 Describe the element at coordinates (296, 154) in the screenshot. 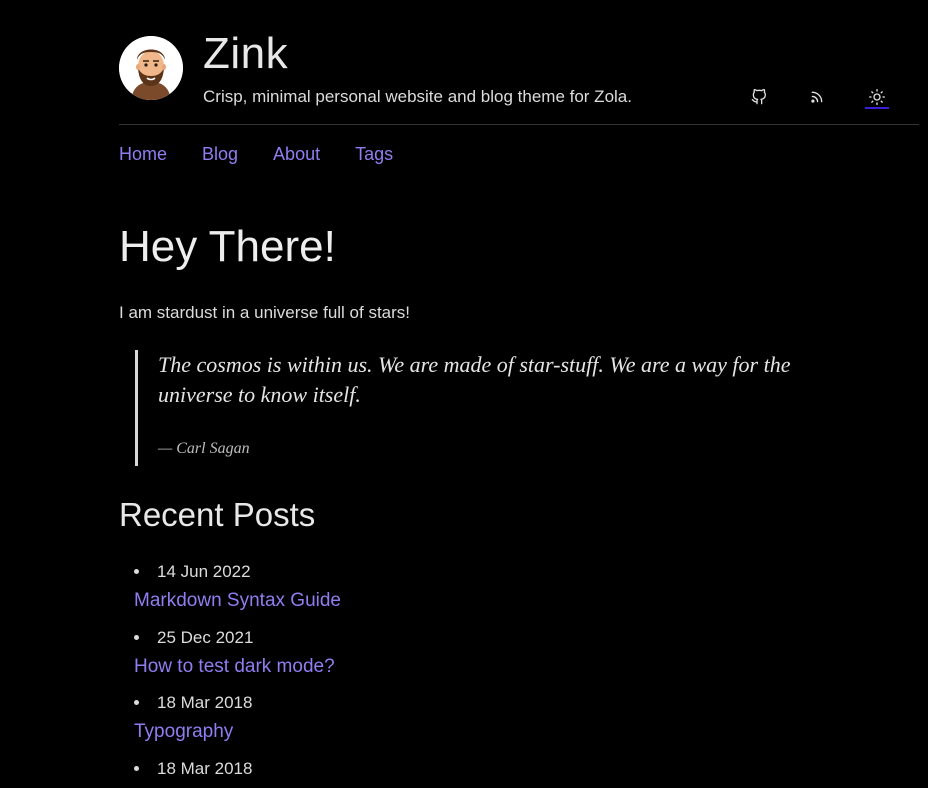

I see `nav-item-about: About` at that location.